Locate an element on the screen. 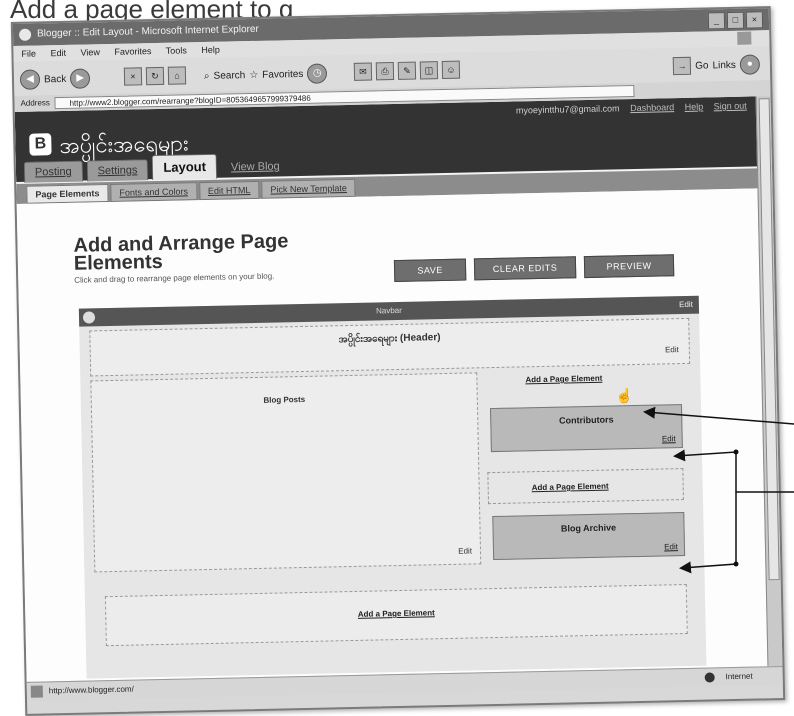 The width and height of the screenshot is (794, 716). discuss-icon: ◫ is located at coordinates (429, 70).